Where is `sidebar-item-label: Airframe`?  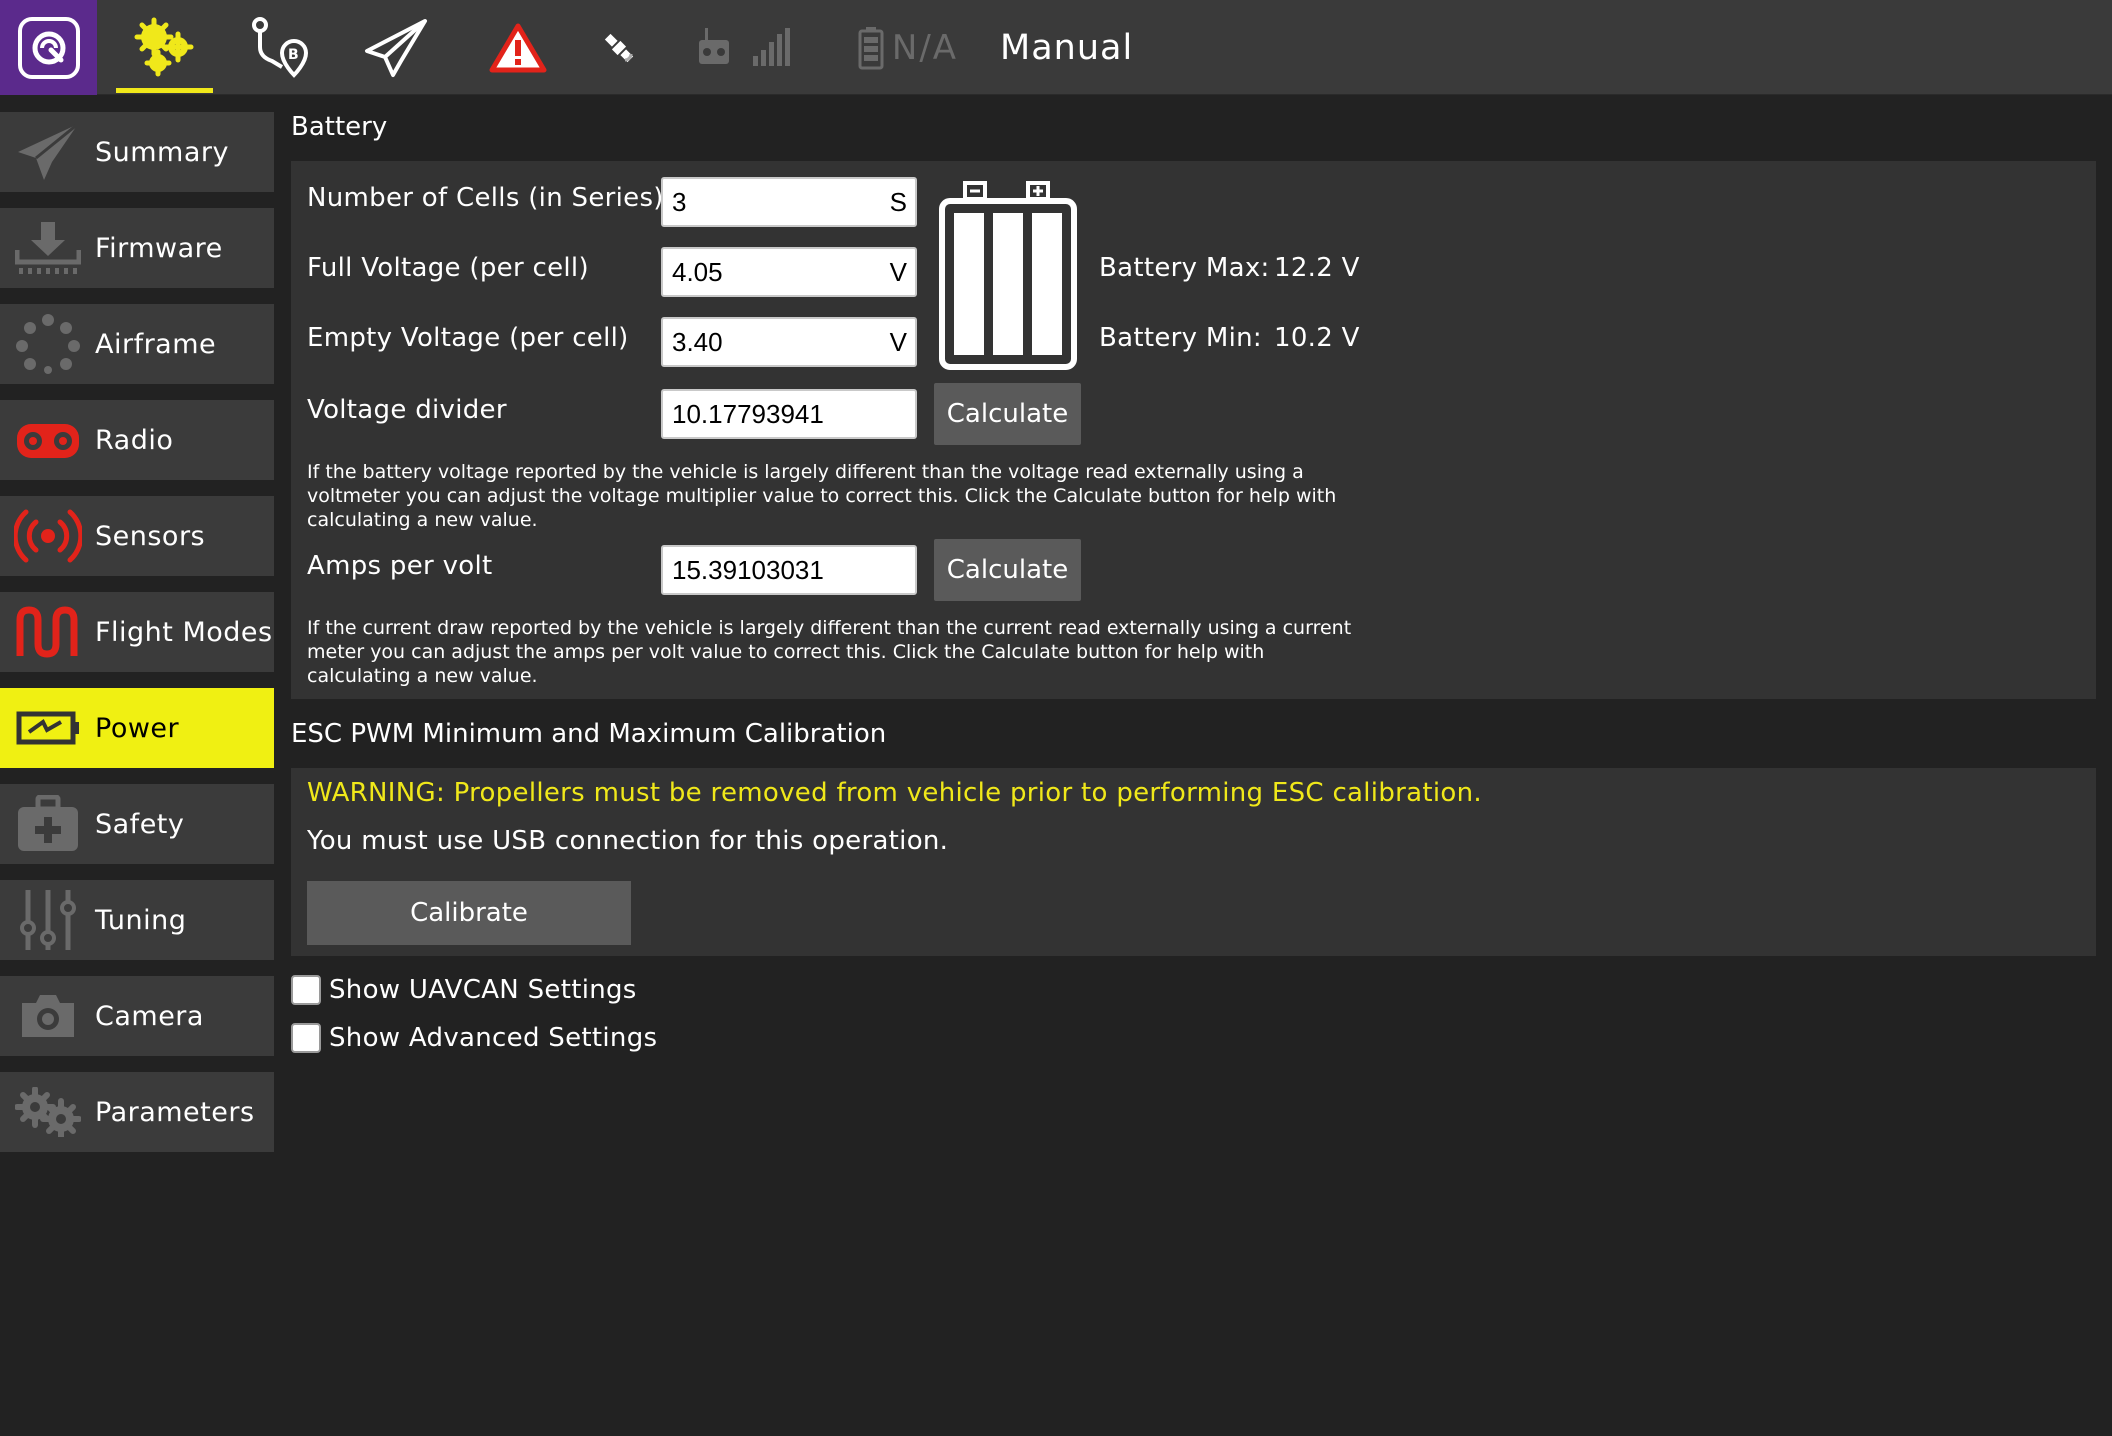 sidebar-item-label: Airframe is located at coordinates (156, 344).